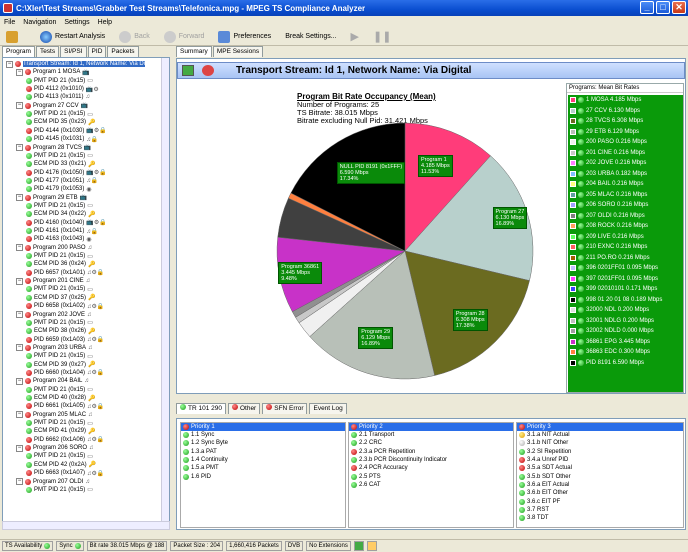 Image resolution: width=688 pixels, height=552 pixels. Describe the element at coordinates (263, 460) in the screenshot. I see `test-item: 1.4 Continuity` at that location.